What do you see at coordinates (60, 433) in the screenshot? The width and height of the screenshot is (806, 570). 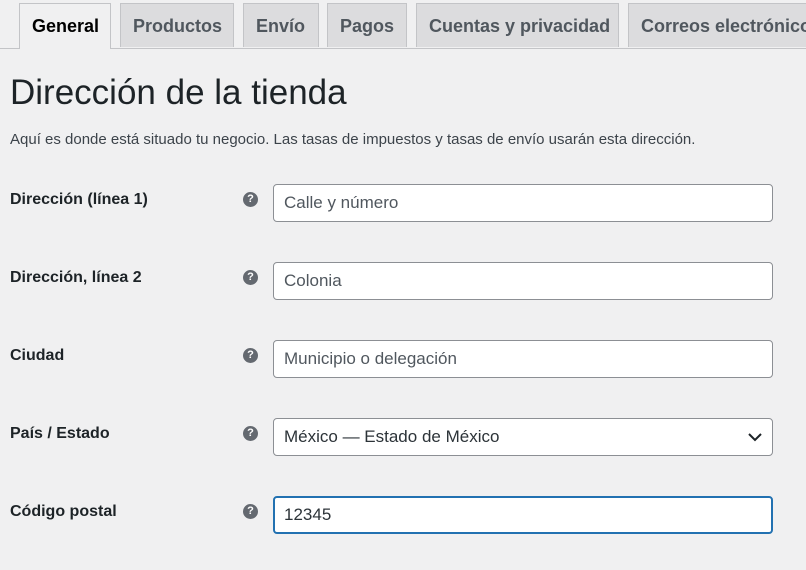 I see `country-label: País / Estado` at bounding box center [60, 433].